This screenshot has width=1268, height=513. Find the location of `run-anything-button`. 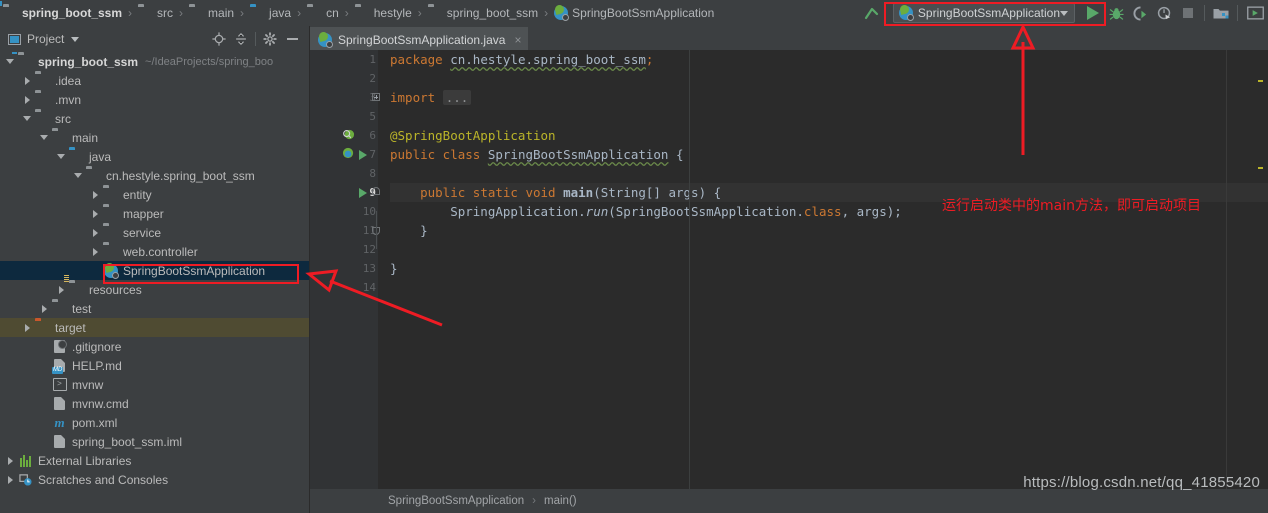

run-anything-button is located at coordinates (1255, 13).